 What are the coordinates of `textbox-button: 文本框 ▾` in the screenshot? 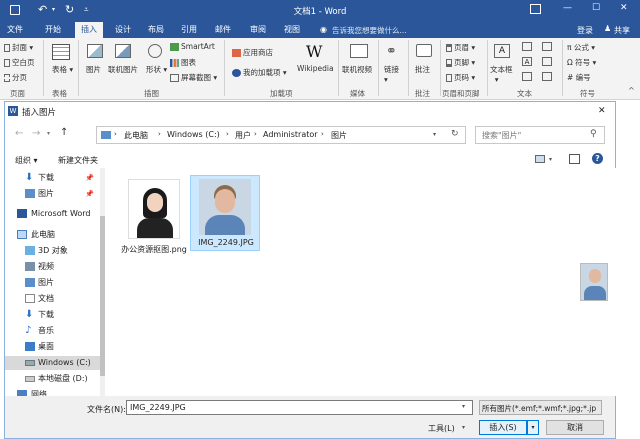 It's located at (501, 74).